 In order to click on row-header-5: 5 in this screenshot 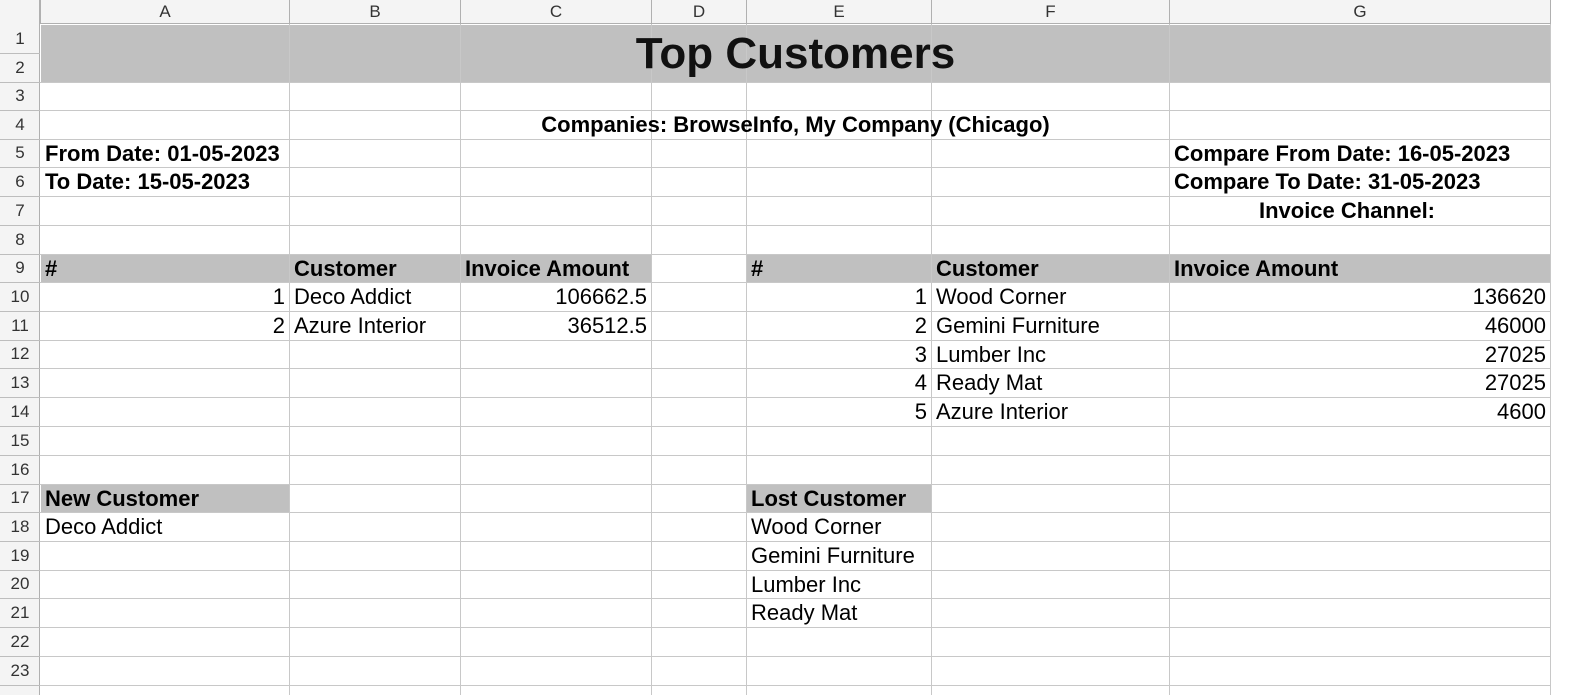, I will do `click(20, 153)`.